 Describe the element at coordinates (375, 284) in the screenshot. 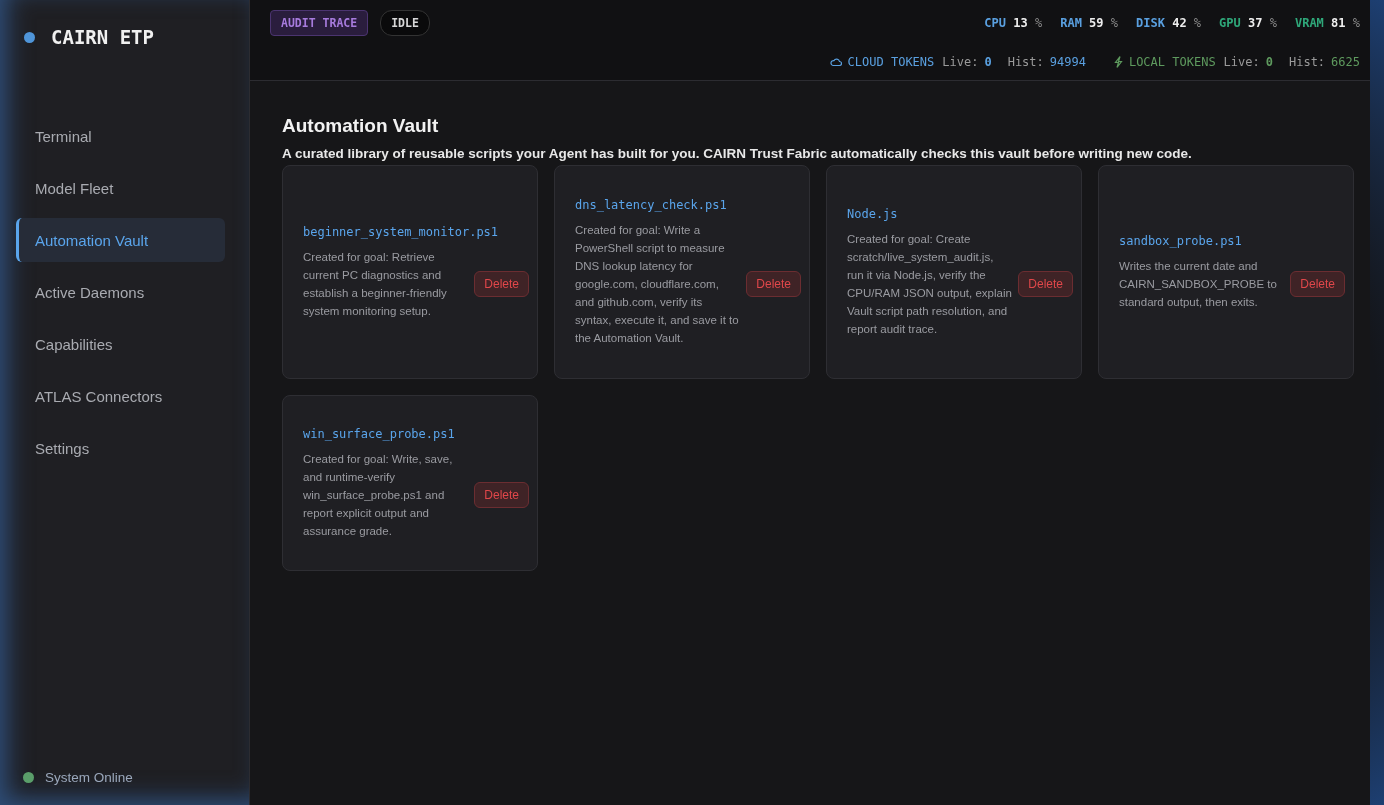

I see `script-description: Created for goal: Retrieve current PC diagnostics and establish a beginner-friendly system monitoring setup.` at that location.